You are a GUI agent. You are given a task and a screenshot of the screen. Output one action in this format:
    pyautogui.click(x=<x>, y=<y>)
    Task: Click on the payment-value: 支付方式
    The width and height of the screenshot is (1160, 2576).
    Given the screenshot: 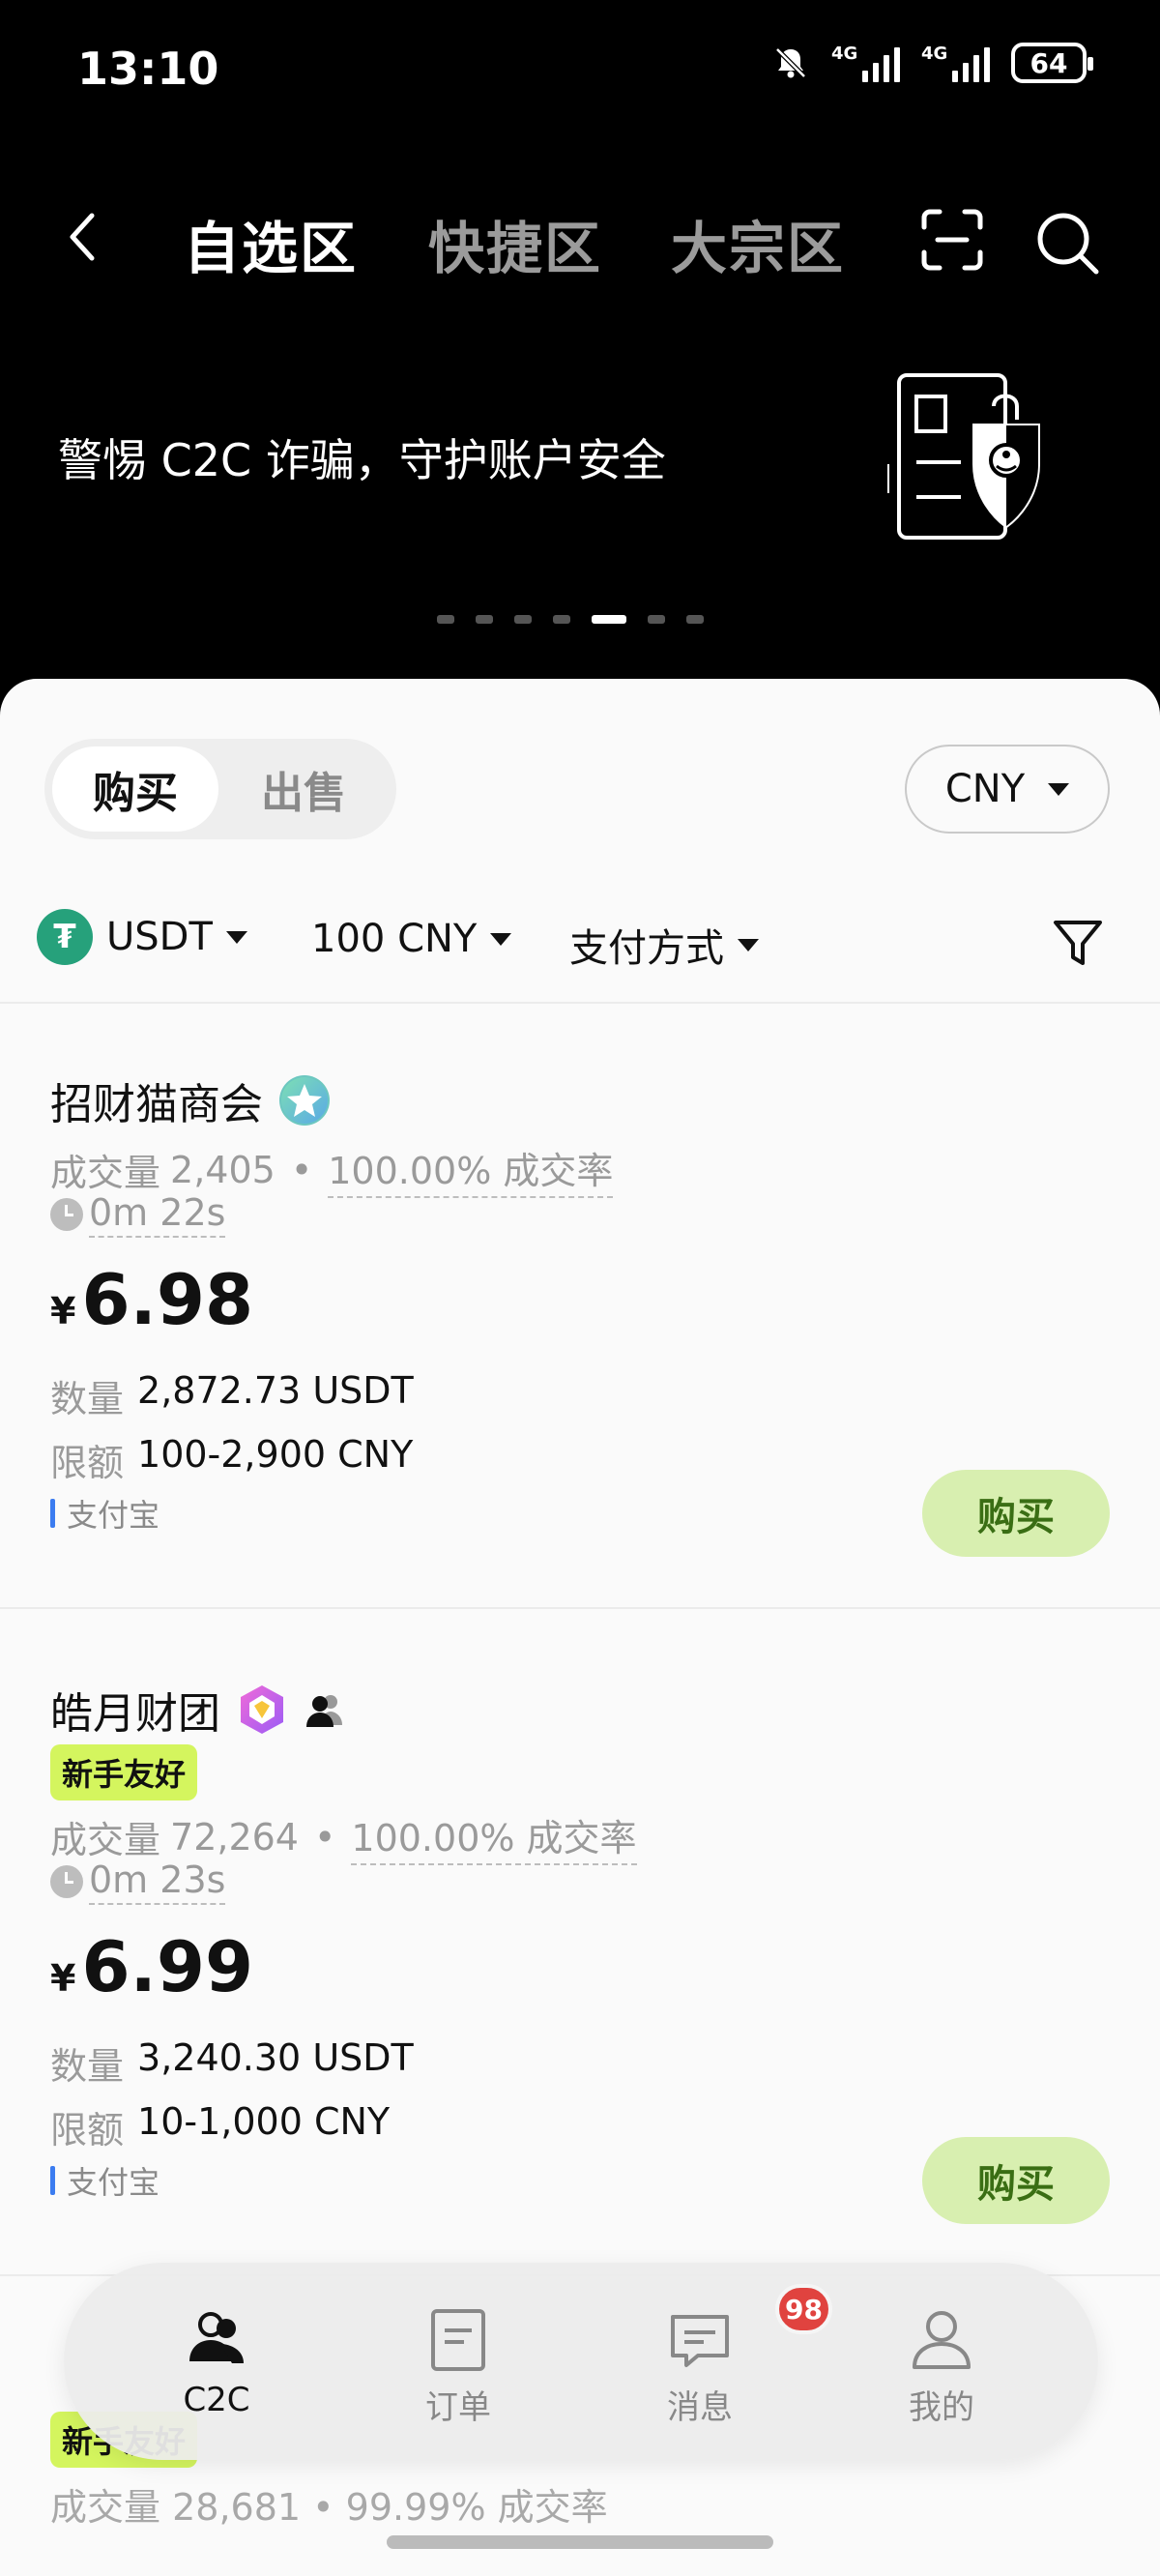 What is the action you would take?
    pyautogui.click(x=647, y=948)
    